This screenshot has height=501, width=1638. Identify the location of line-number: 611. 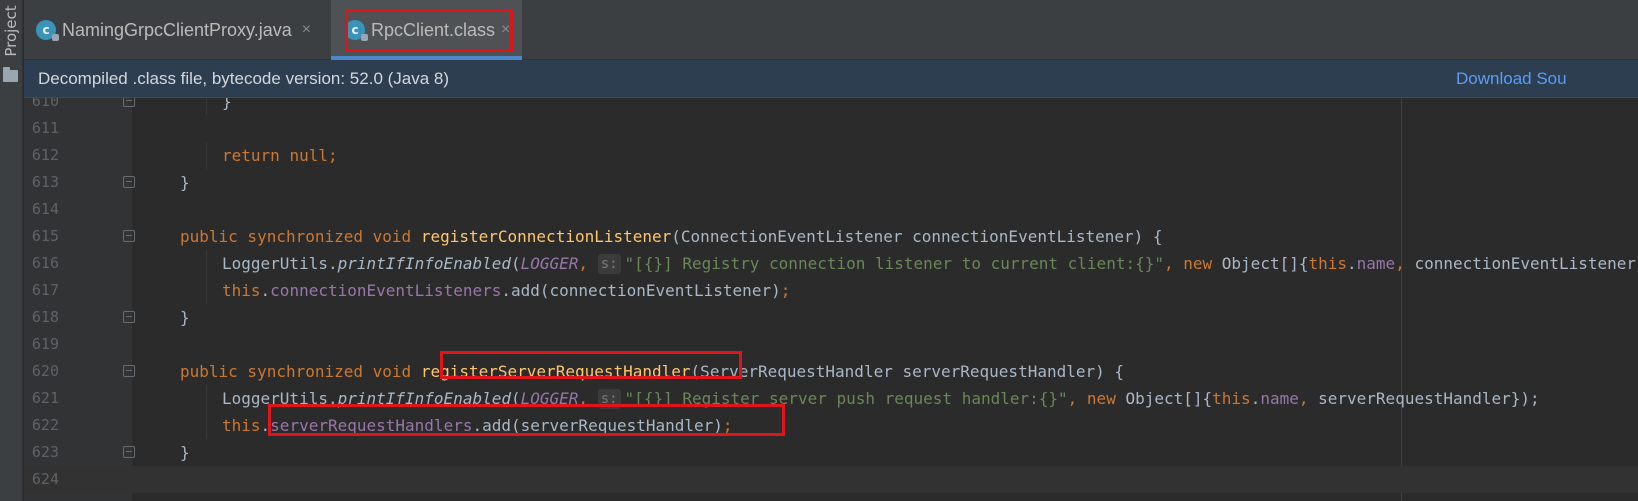
(45, 128).